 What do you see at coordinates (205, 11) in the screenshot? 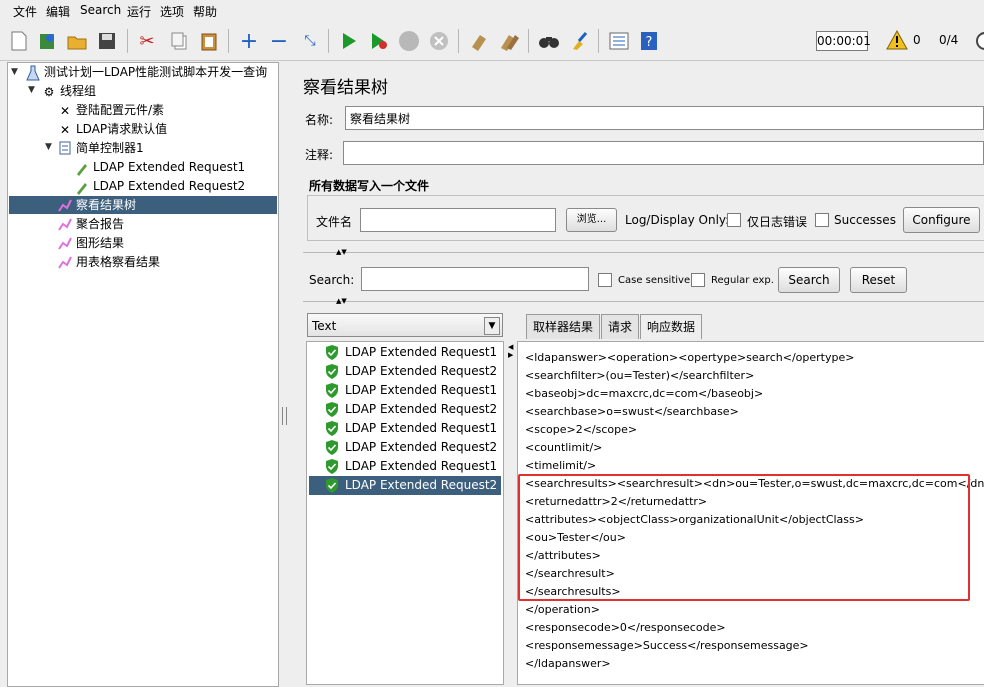
I see `menu-help: 帮助` at bounding box center [205, 11].